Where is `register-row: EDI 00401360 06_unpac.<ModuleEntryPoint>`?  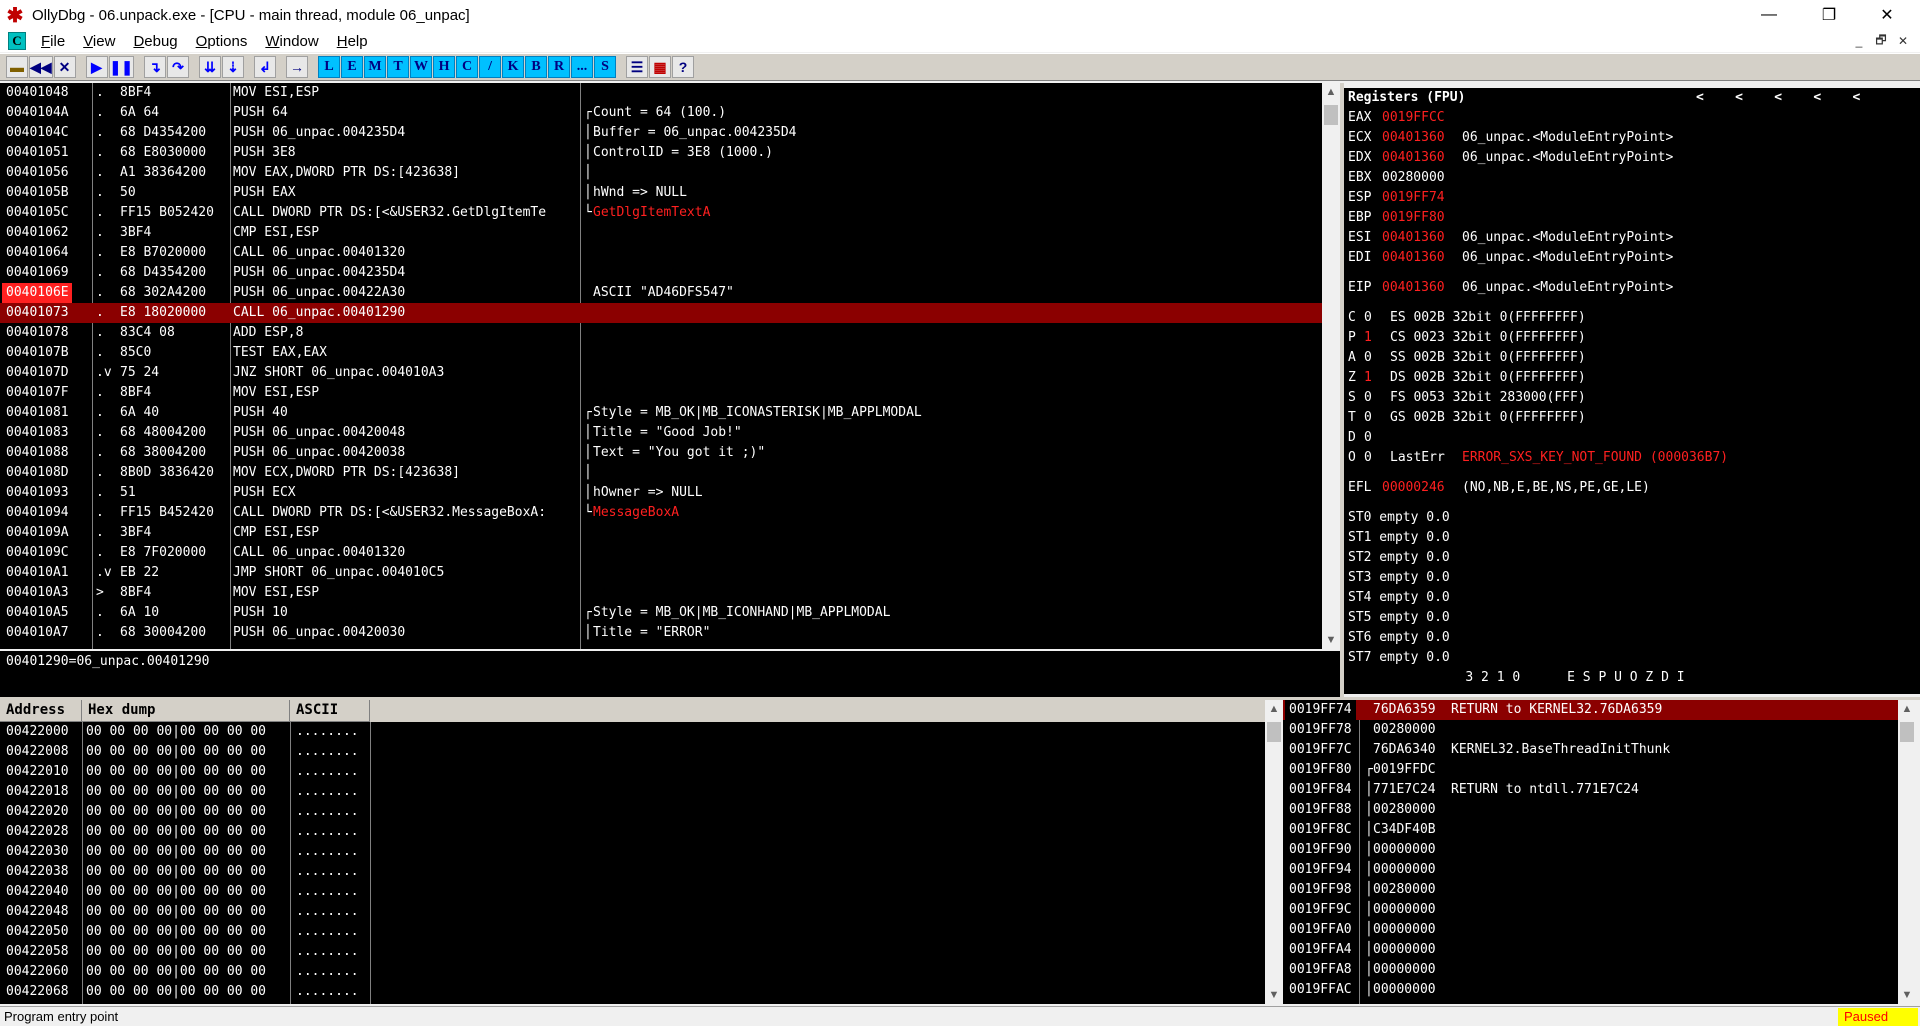
register-row: EDI 00401360 06_unpac.<ModuleEntryPoint> is located at coordinates (1632, 258).